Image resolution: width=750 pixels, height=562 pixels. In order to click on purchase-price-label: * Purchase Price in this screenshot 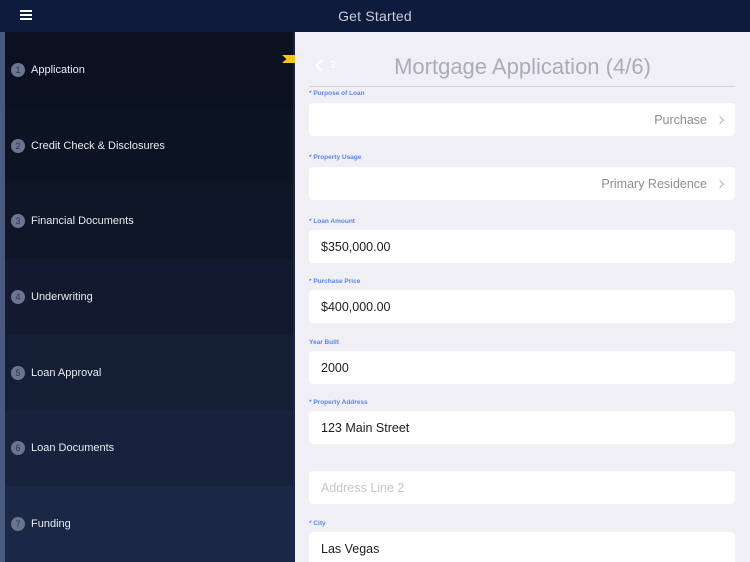, I will do `click(335, 281)`.